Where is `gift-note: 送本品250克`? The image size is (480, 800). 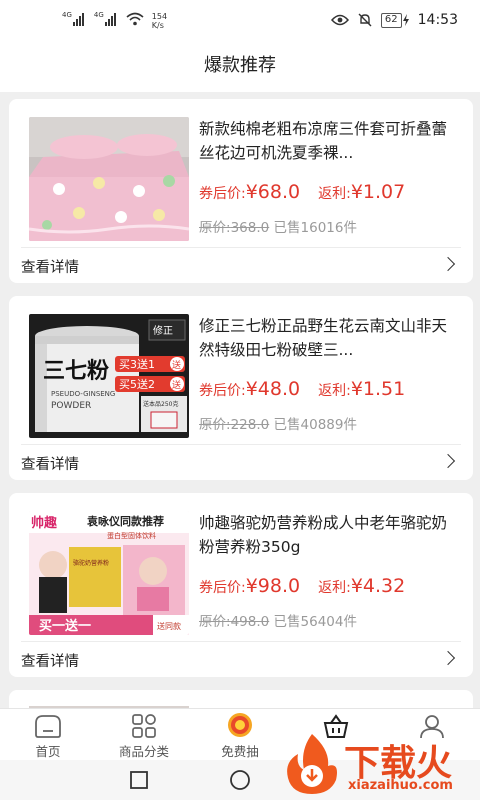 gift-note: 送本品250克 is located at coordinates (160, 404).